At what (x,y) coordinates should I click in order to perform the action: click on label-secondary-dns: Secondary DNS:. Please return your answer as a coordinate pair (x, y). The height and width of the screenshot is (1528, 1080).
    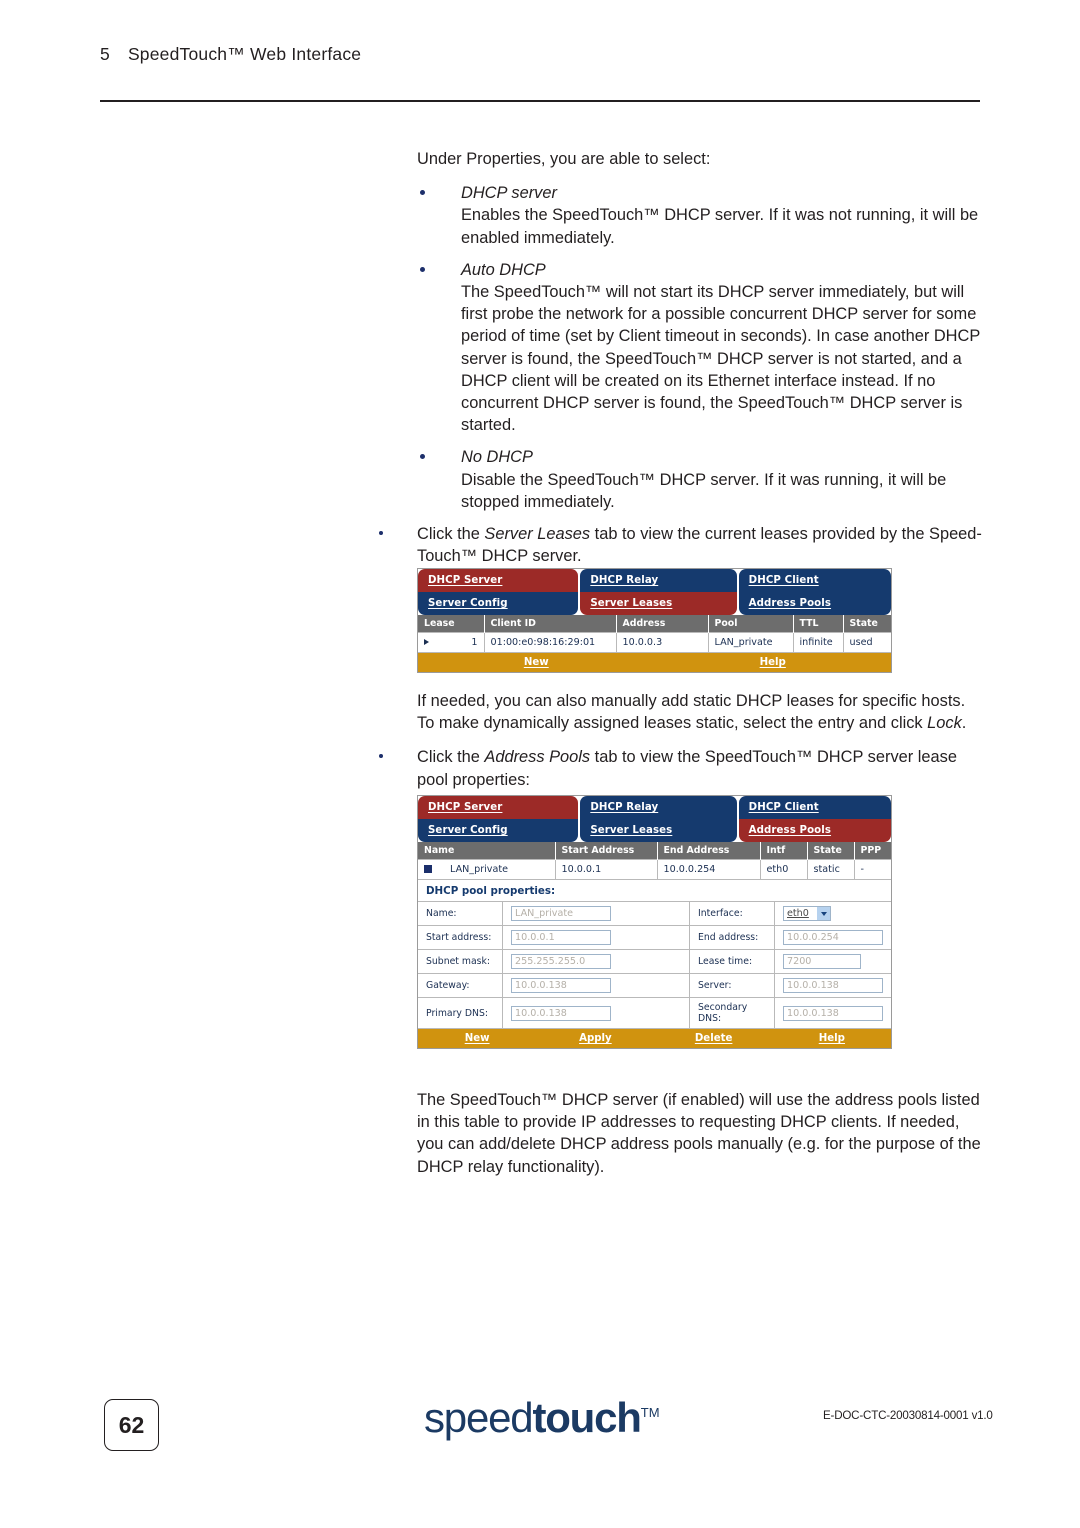
    Looking at the image, I should click on (732, 1012).